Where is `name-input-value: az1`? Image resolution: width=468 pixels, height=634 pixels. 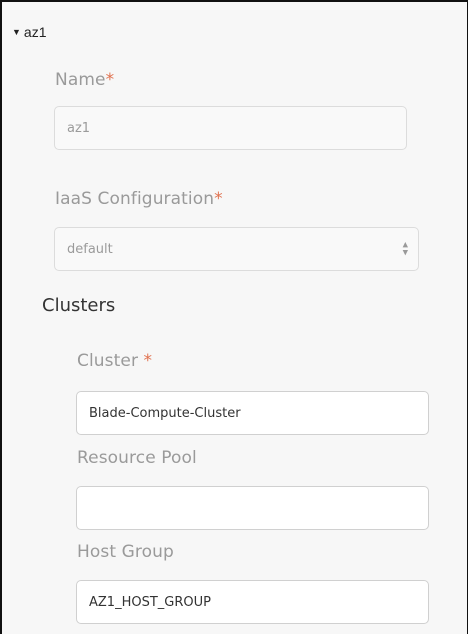
name-input-value: az1 is located at coordinates (79, 128).